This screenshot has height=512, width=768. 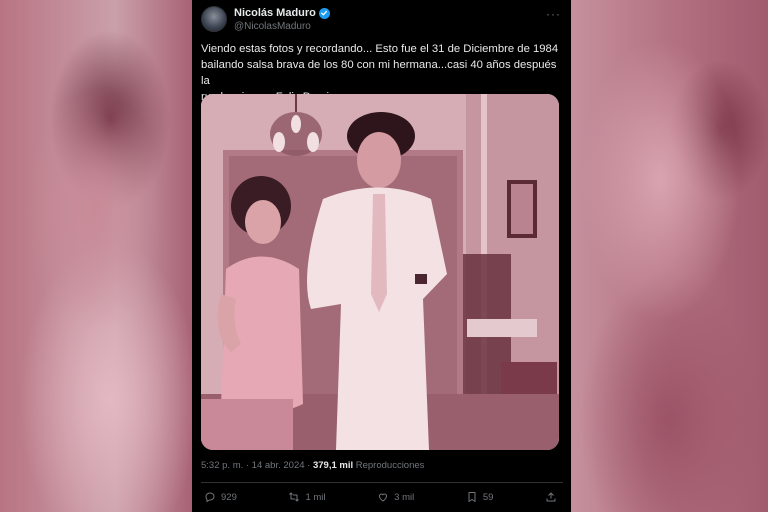 I want to click on views-label: Reproducciones, so click(x=390, y=465).